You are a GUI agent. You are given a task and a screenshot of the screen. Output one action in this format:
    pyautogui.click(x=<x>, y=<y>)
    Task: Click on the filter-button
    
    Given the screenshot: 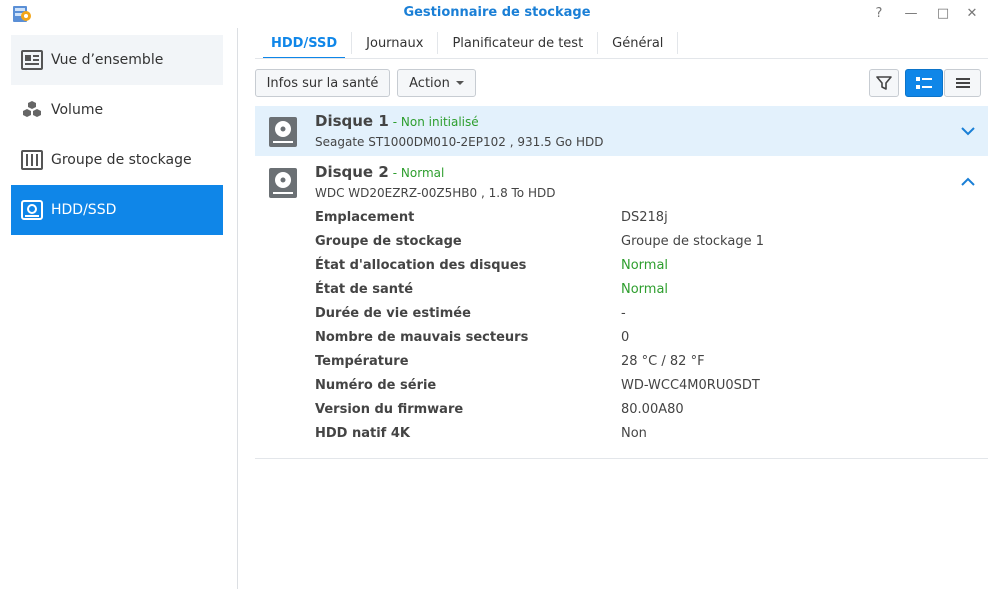 What is the action you would take?
    pyautogui.click(x=884, y=83)
    